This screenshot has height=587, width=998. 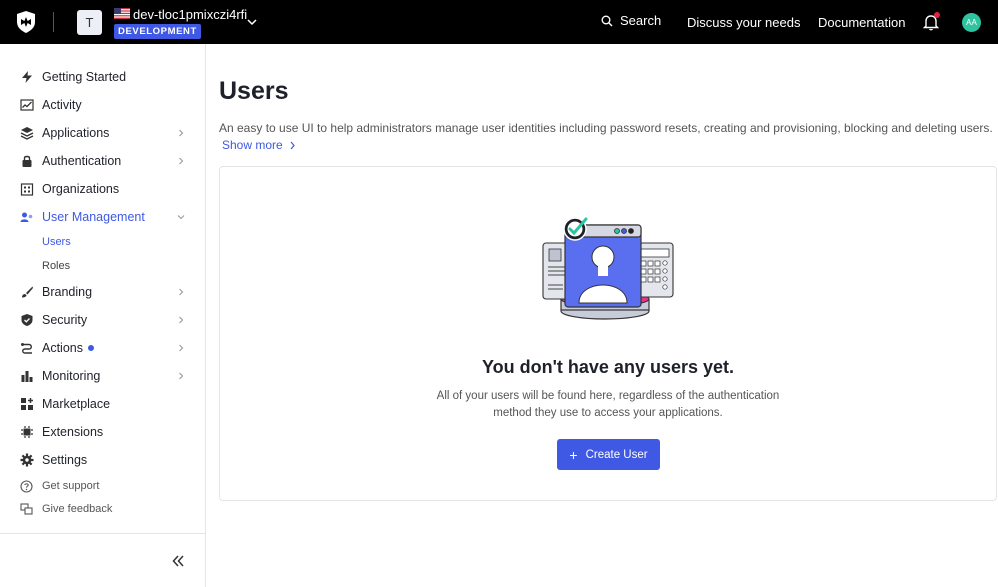 What do you see at coordinates (91, 348) in the screenshot?
I see `new-indicator-dot` at bounding box center [91, 348].